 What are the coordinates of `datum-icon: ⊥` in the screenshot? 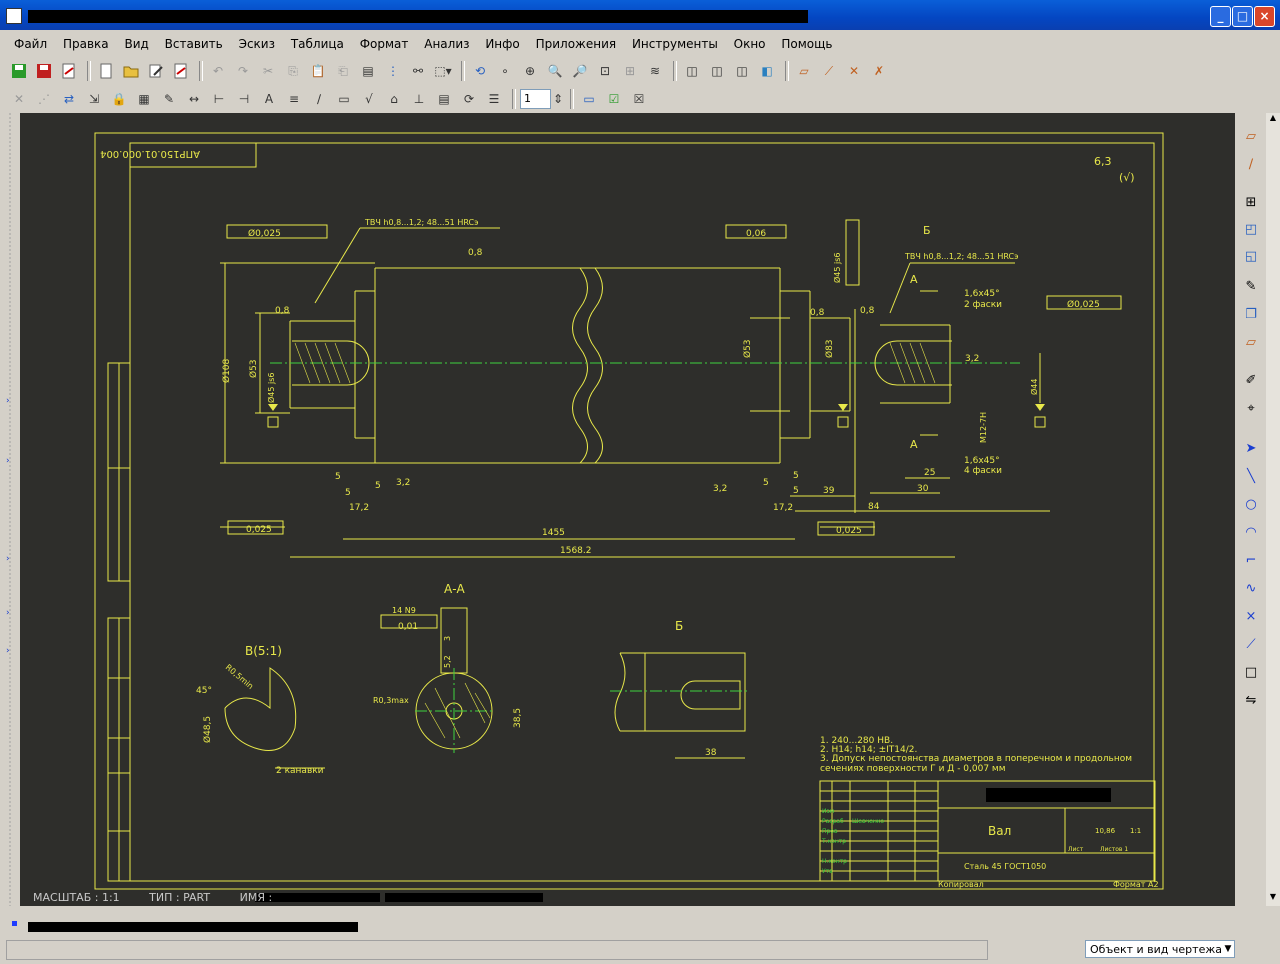 It's located at (419, 99).